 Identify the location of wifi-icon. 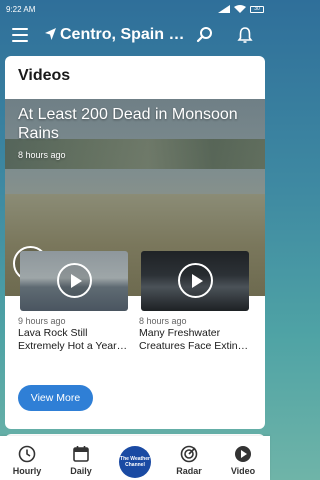
(240, 9).